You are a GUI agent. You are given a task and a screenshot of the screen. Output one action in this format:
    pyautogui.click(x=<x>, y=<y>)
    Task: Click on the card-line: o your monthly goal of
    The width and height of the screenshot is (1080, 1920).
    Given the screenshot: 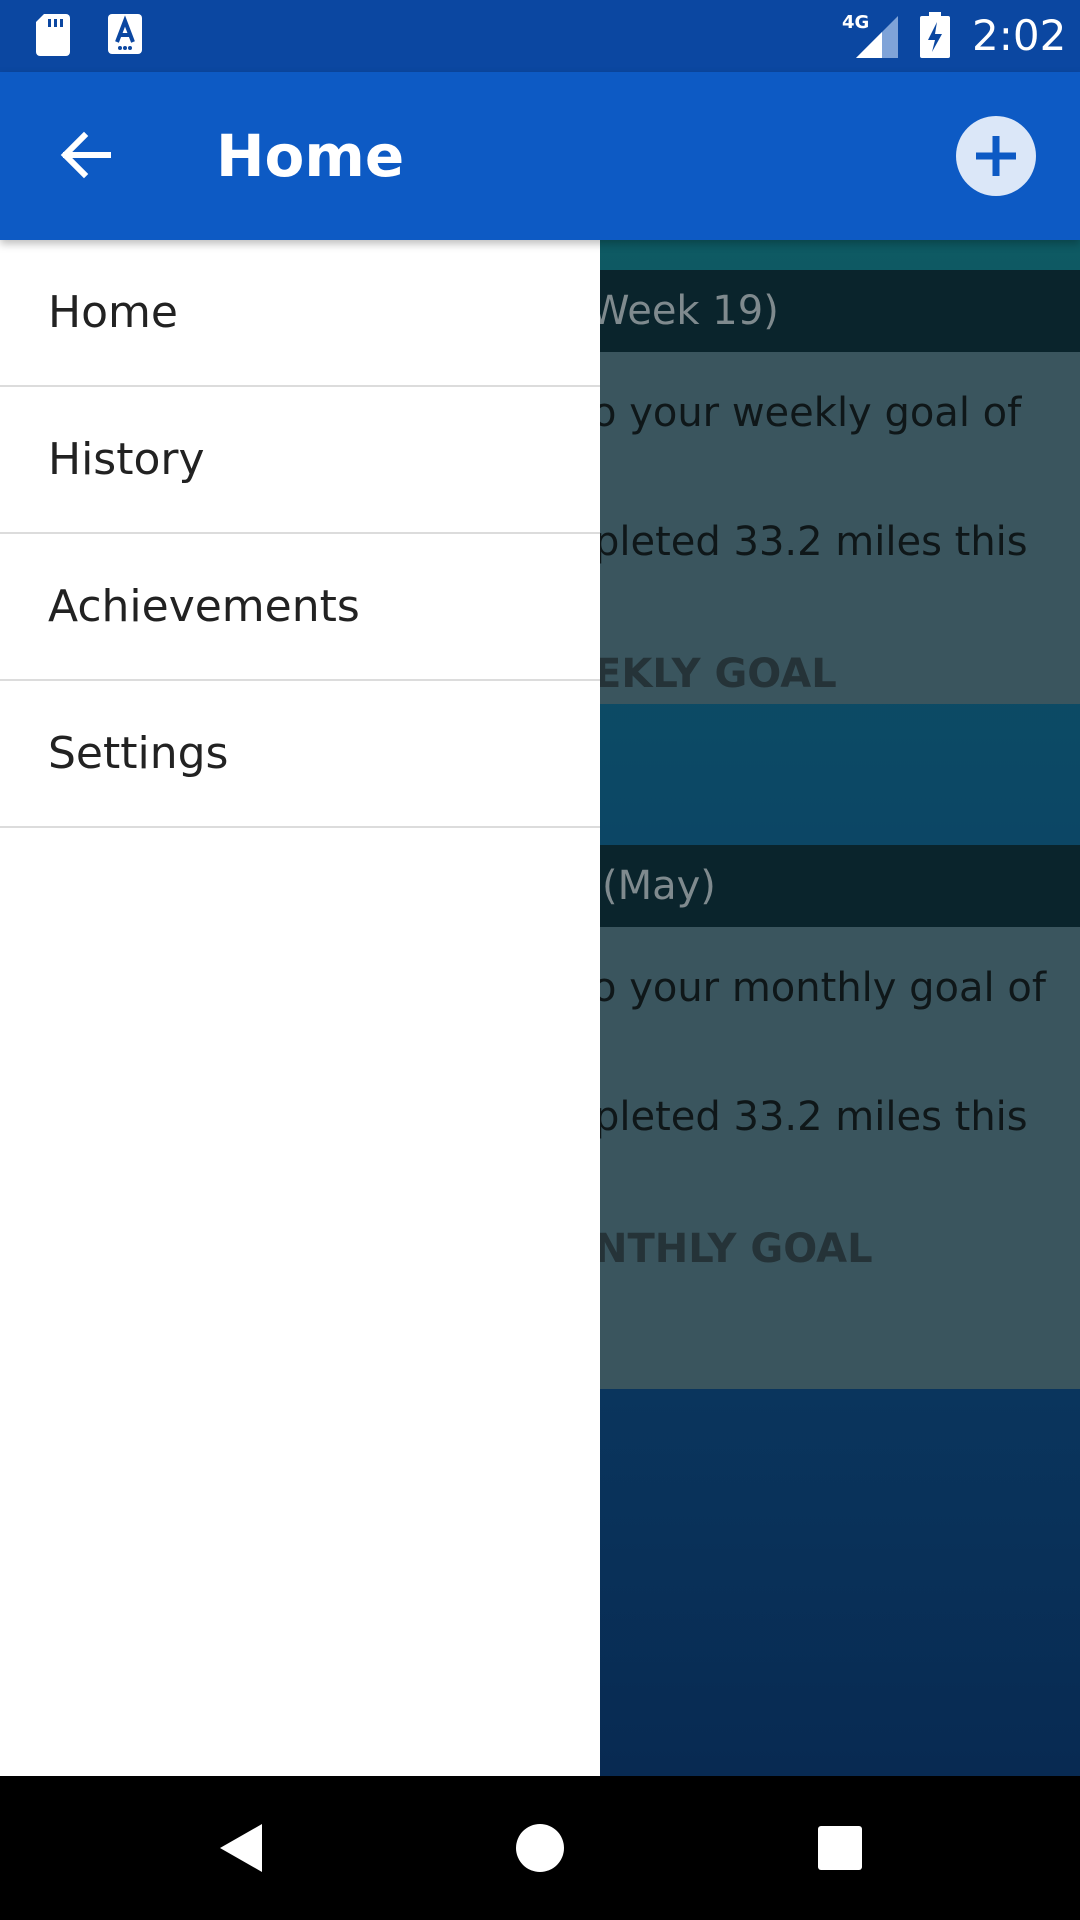 What is the action you would take?
    pyautogui.click(x=819, y=988)
    